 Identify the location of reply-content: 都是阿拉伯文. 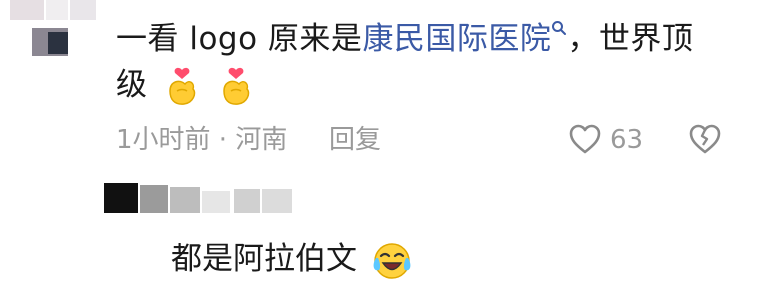
(292, 259).